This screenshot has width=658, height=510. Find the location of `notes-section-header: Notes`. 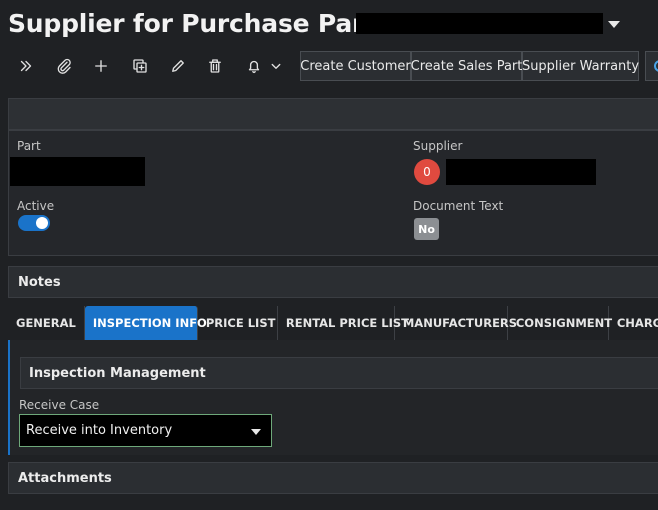

notes-section-header: Notes is located at coordinates (333, 282).